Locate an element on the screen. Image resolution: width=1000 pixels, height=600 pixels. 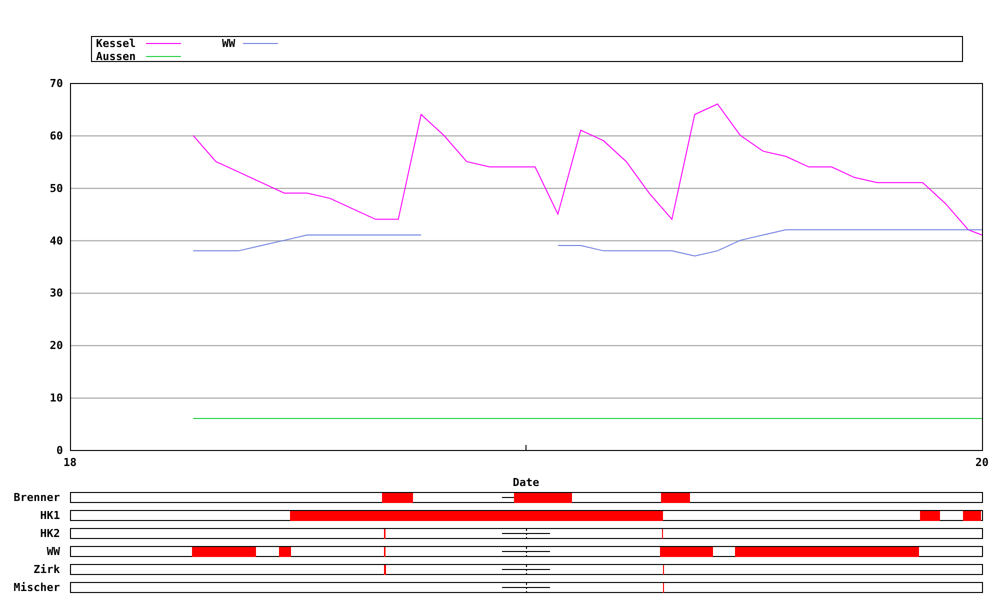
status-row-label: HK1 is located at coordinates (50, 515).